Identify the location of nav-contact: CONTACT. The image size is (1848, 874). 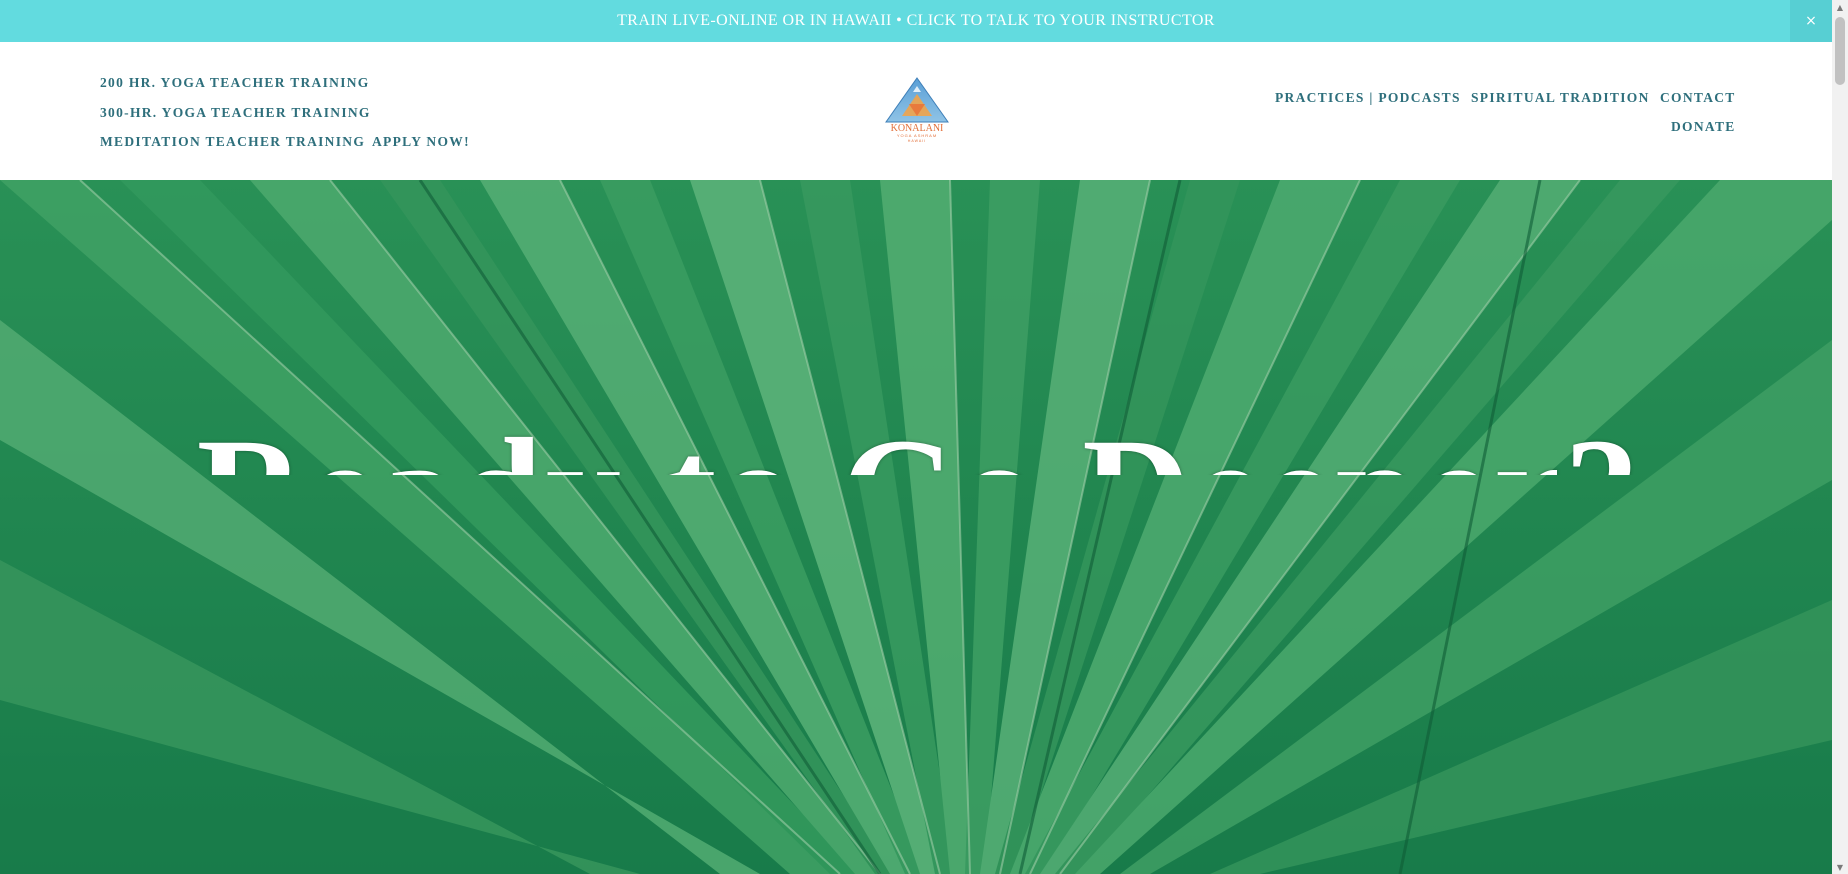
(1698, 98).